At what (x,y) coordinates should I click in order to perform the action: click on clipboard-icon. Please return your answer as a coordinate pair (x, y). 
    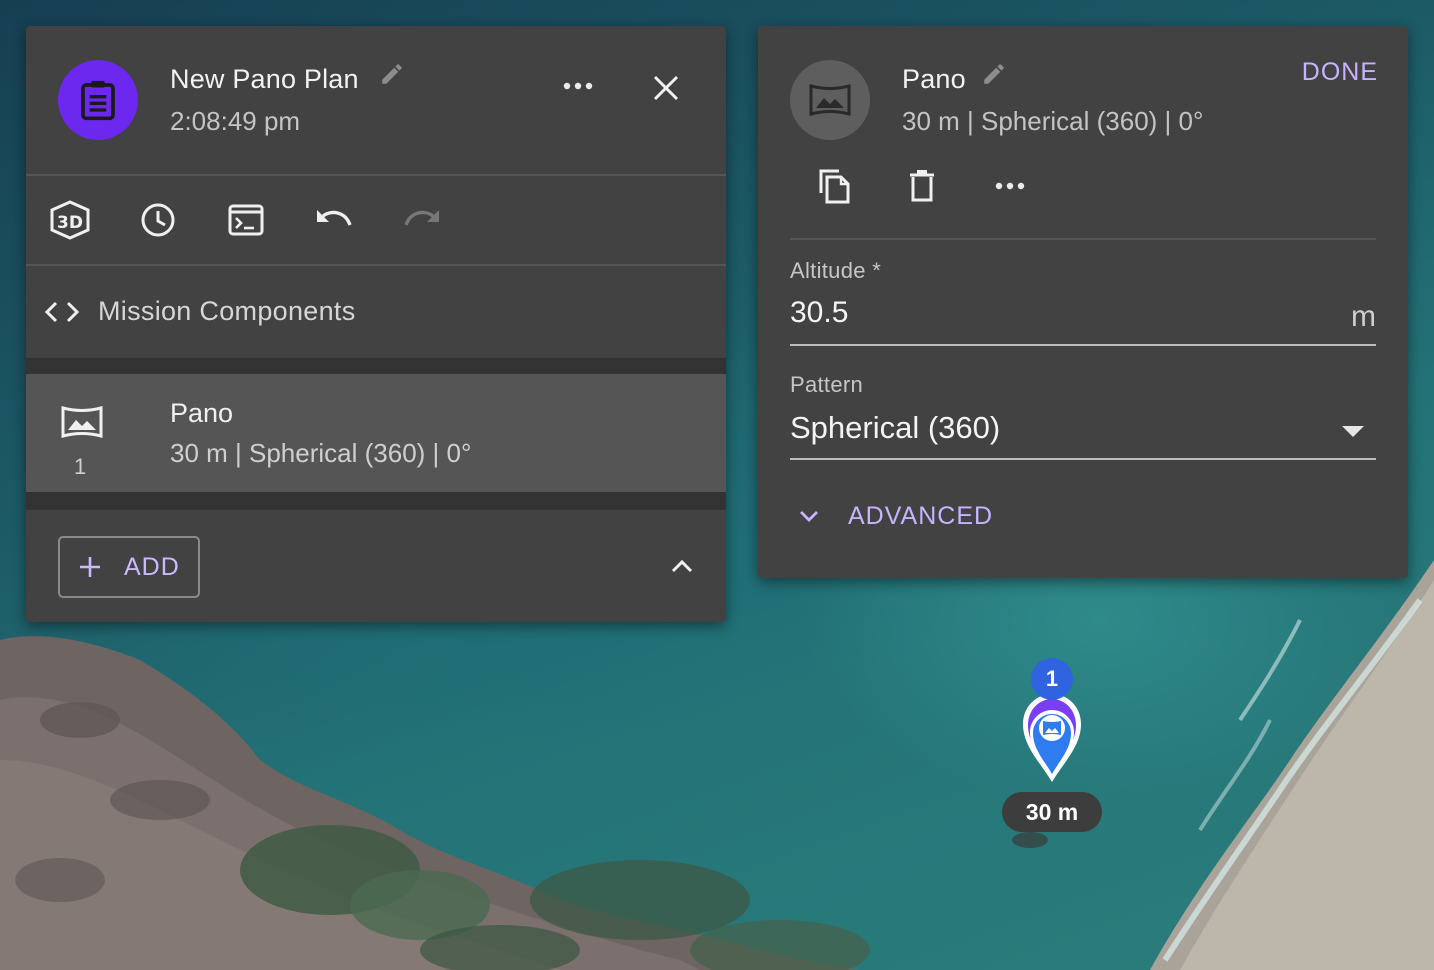
    Looking at the image, I should click on (98, 100).